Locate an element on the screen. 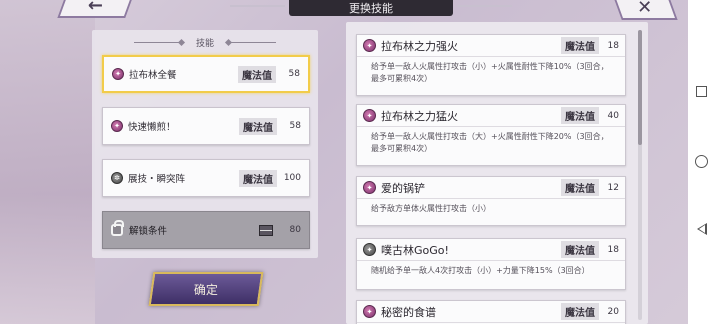 The height and width of the screenshot is (324, 720). skill-name: 爱的锅铲 is located at coordinates (403, 188).